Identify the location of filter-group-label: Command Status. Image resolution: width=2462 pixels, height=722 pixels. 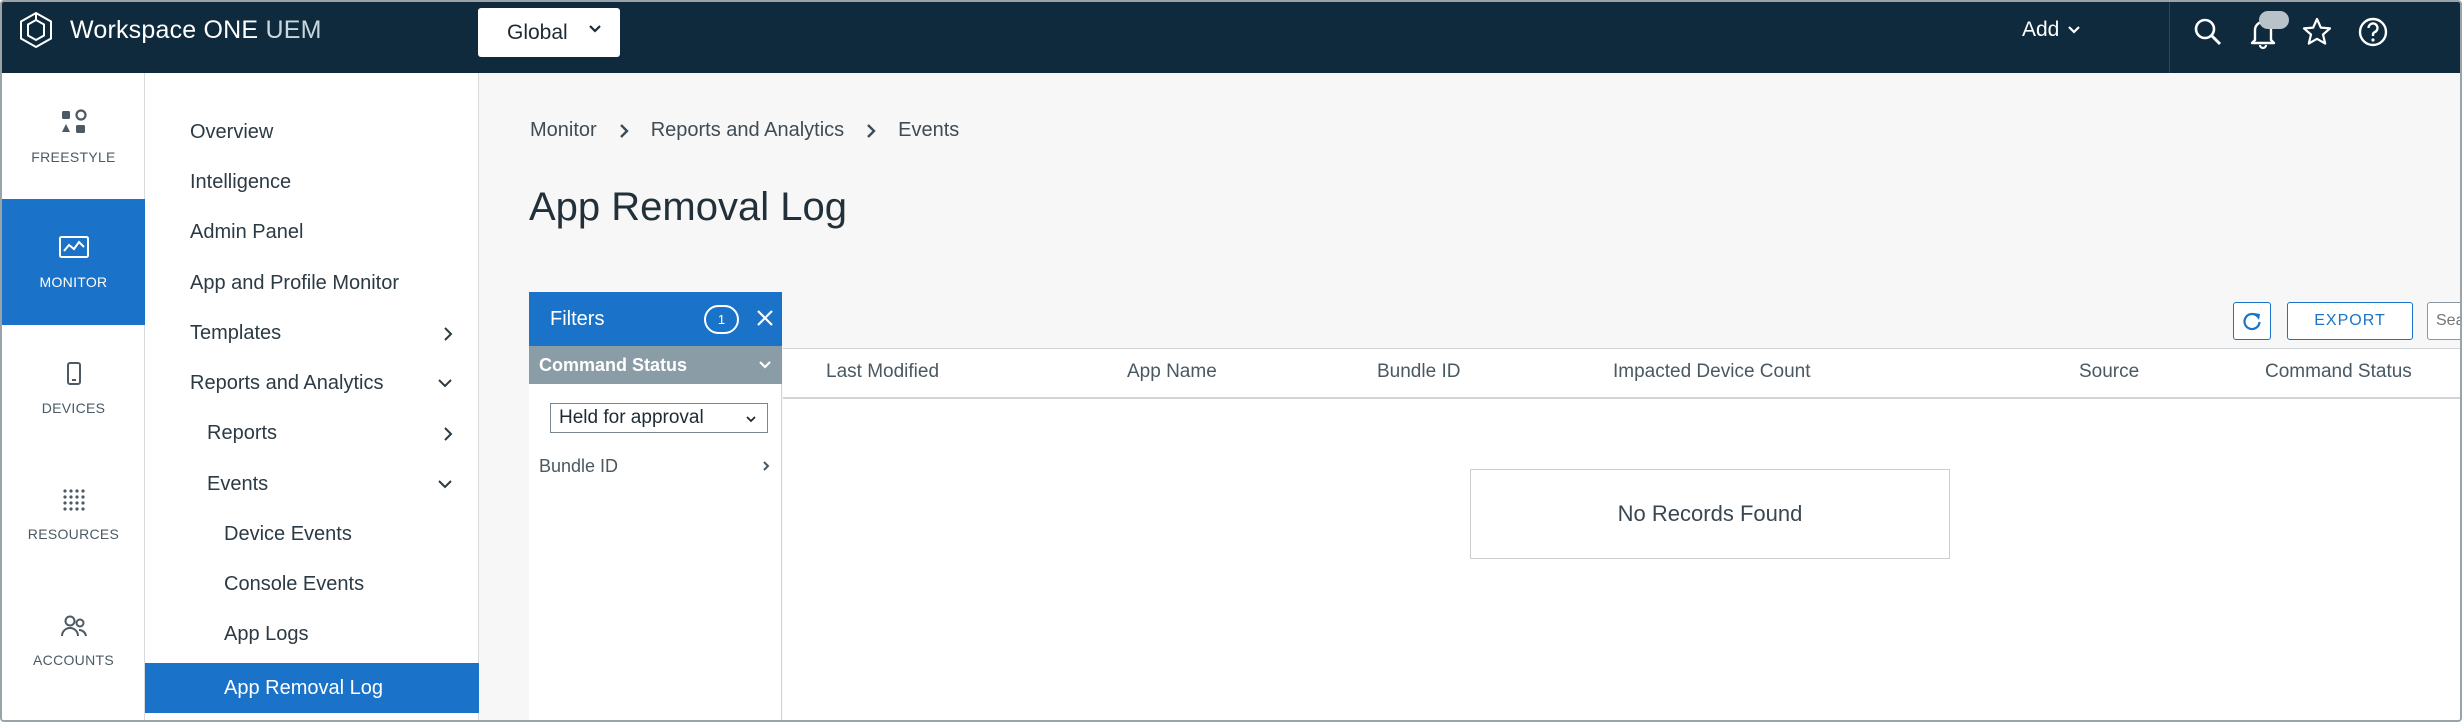
(613, 364).